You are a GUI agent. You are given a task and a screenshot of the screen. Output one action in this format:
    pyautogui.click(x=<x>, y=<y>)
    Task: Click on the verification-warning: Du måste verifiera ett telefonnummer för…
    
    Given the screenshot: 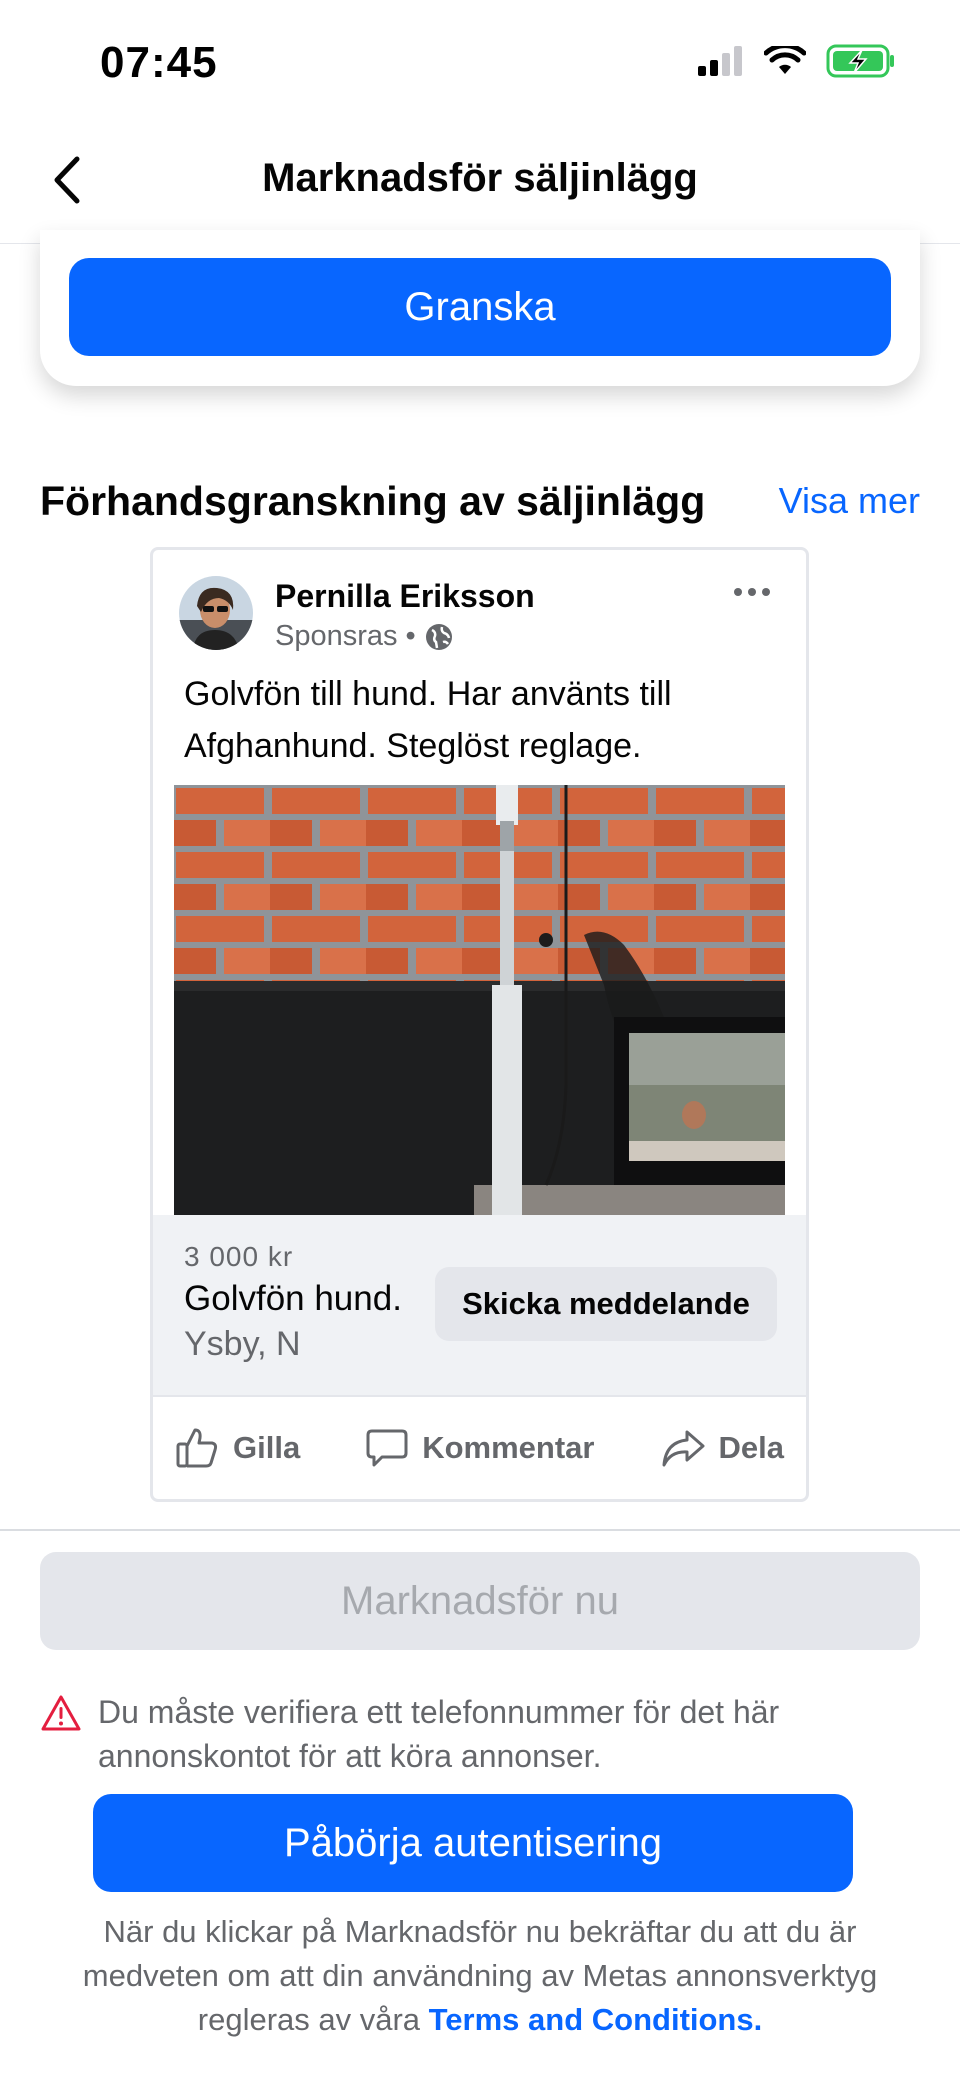 What is the action you would take?
    pyautogui.click(x=480, y=1734)
    